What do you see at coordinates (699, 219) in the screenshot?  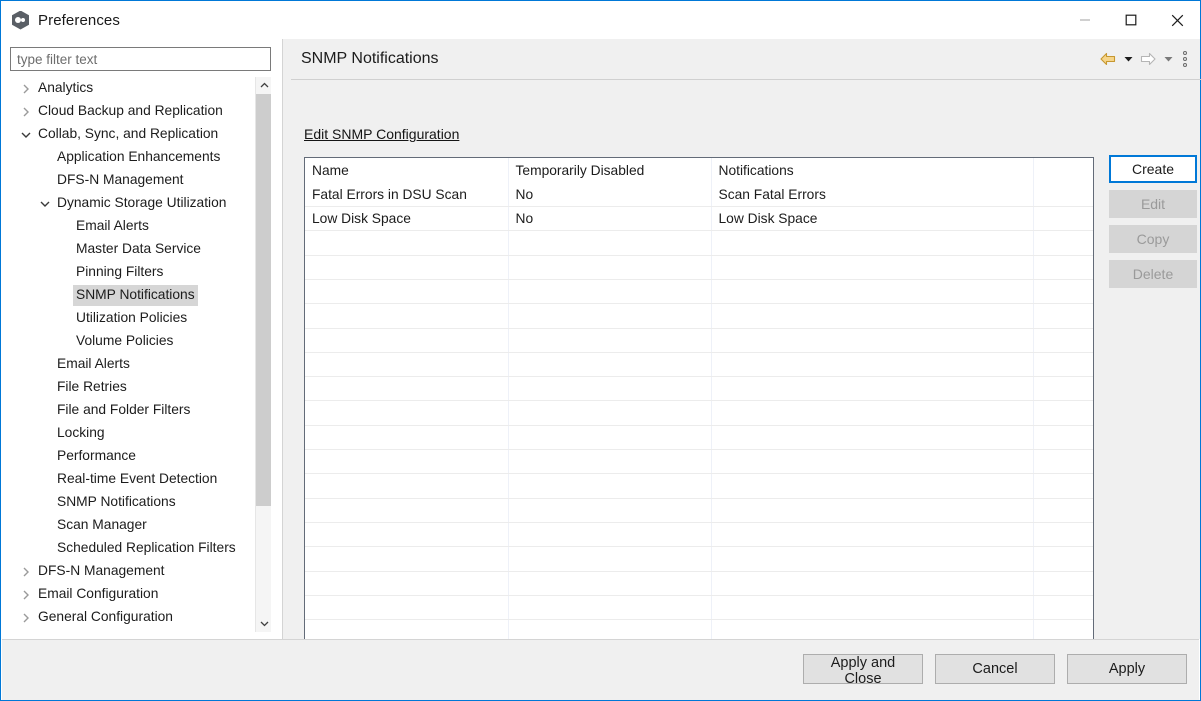 I see `table-row: Low Disk Space No Low Disk Space` at bounding box center [699, 219].